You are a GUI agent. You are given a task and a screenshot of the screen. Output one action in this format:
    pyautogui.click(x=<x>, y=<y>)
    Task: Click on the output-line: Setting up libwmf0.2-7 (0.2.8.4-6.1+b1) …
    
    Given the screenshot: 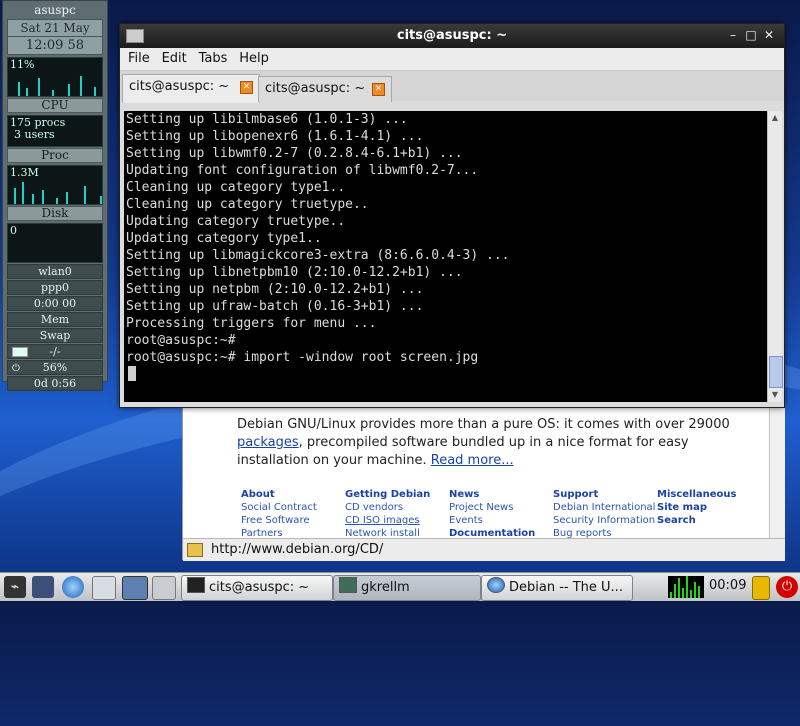 What is the action you would take?
    pyautogui.click(x=294, y=153)
    